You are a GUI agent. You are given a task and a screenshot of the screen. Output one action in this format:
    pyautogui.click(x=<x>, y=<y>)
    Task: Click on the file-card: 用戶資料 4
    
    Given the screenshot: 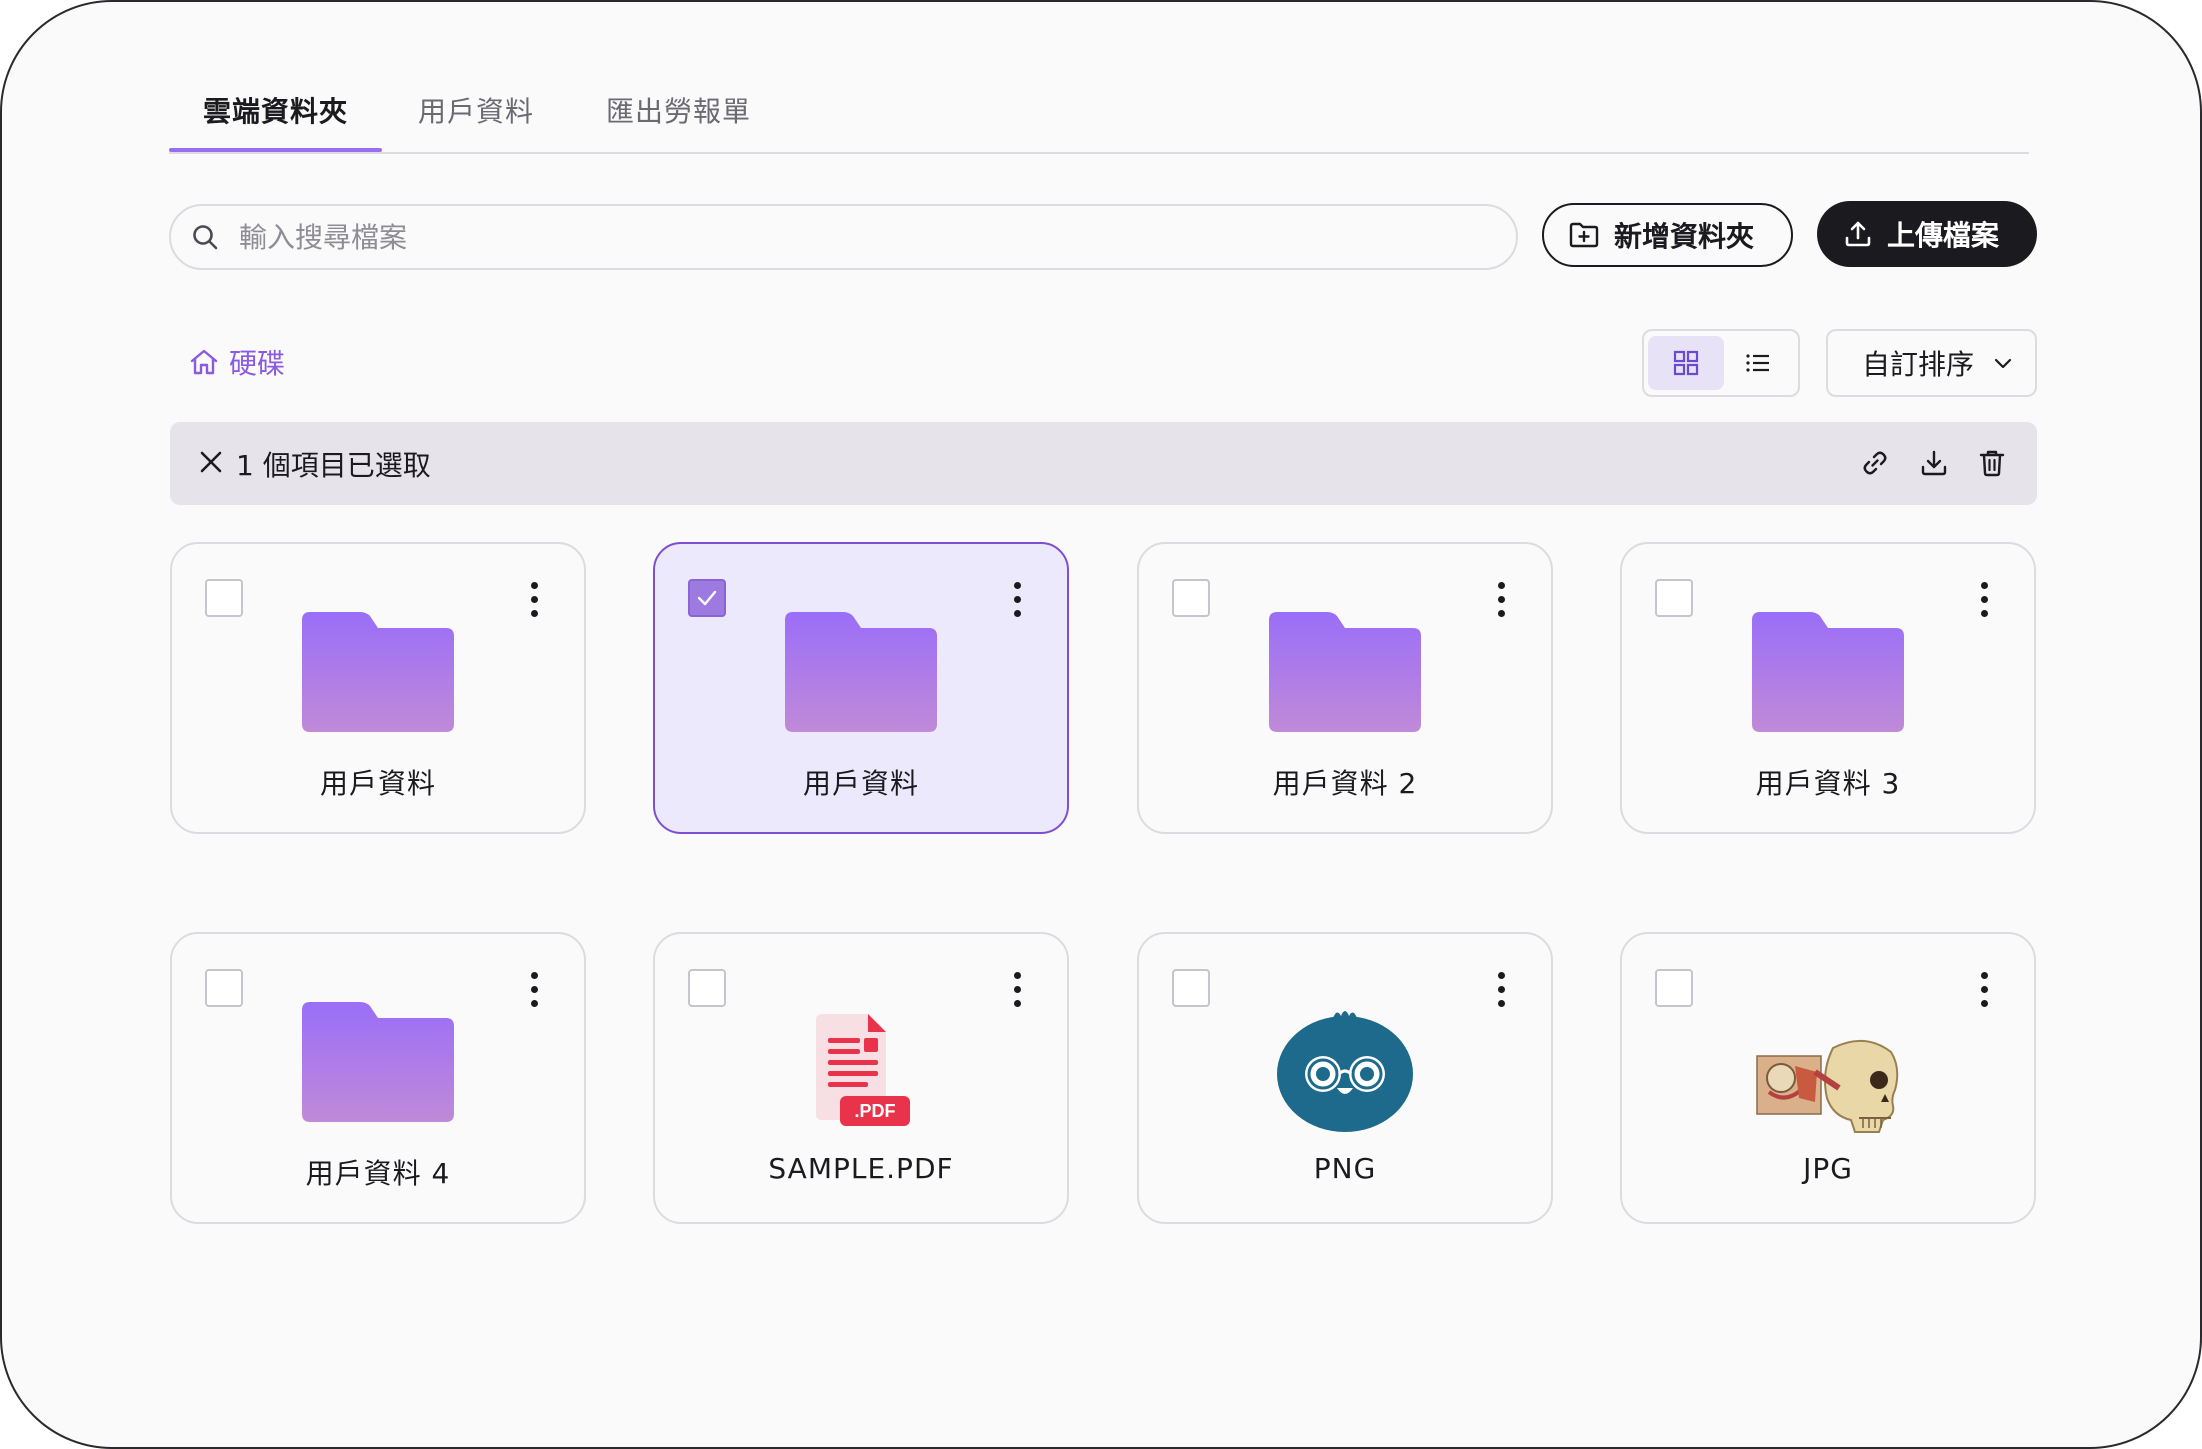 What is the action you would take?
    pyautogui.click(x=378, y=1078)
    